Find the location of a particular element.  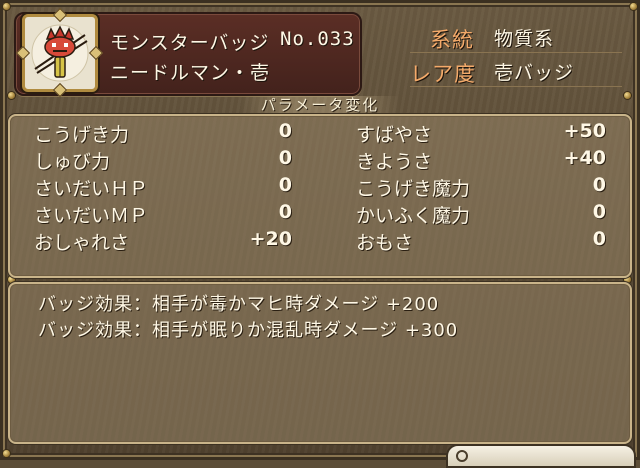

stat-label-max-hp: さいだいＨＰ is located at coordinates (91, 189).